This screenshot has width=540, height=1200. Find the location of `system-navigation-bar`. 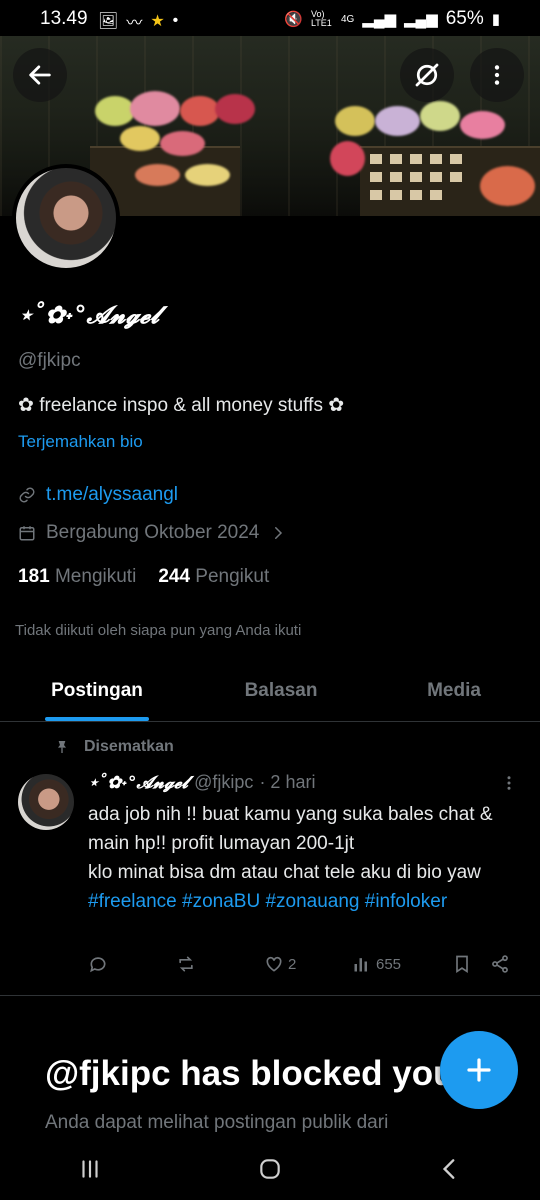

system-navigation-bar is located at coordinates (270, 1169).